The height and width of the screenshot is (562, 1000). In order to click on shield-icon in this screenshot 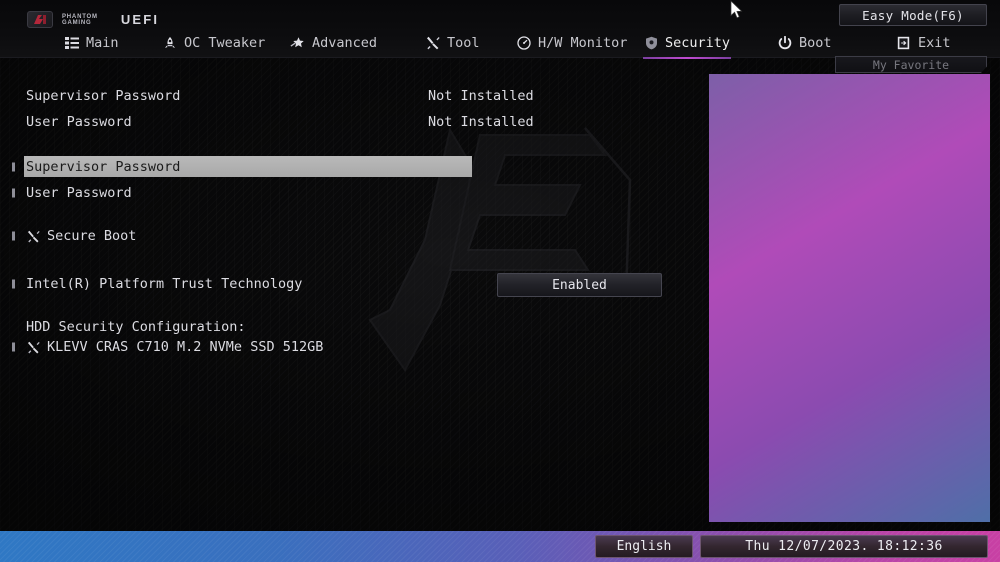, I will do `click(651, 42)`.